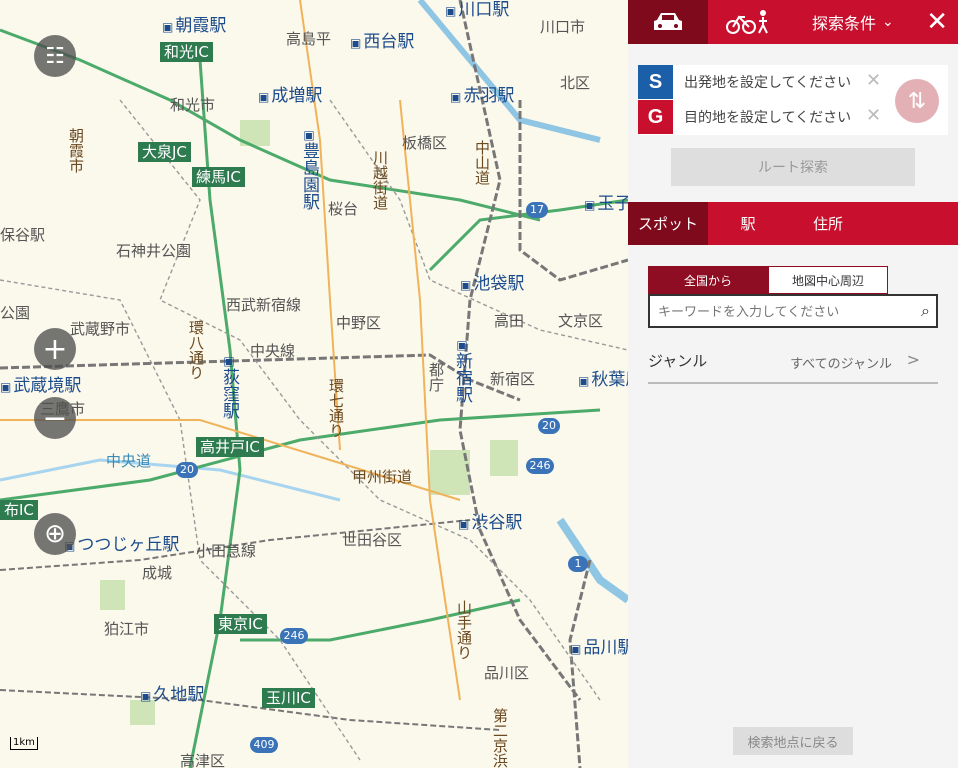 The width and height of the screenshot is (958, 768). What do you see at coordinates (264, 305) in the screenshot?
I see `area-label: 西武新宿線` at bounding box center [264, 305].